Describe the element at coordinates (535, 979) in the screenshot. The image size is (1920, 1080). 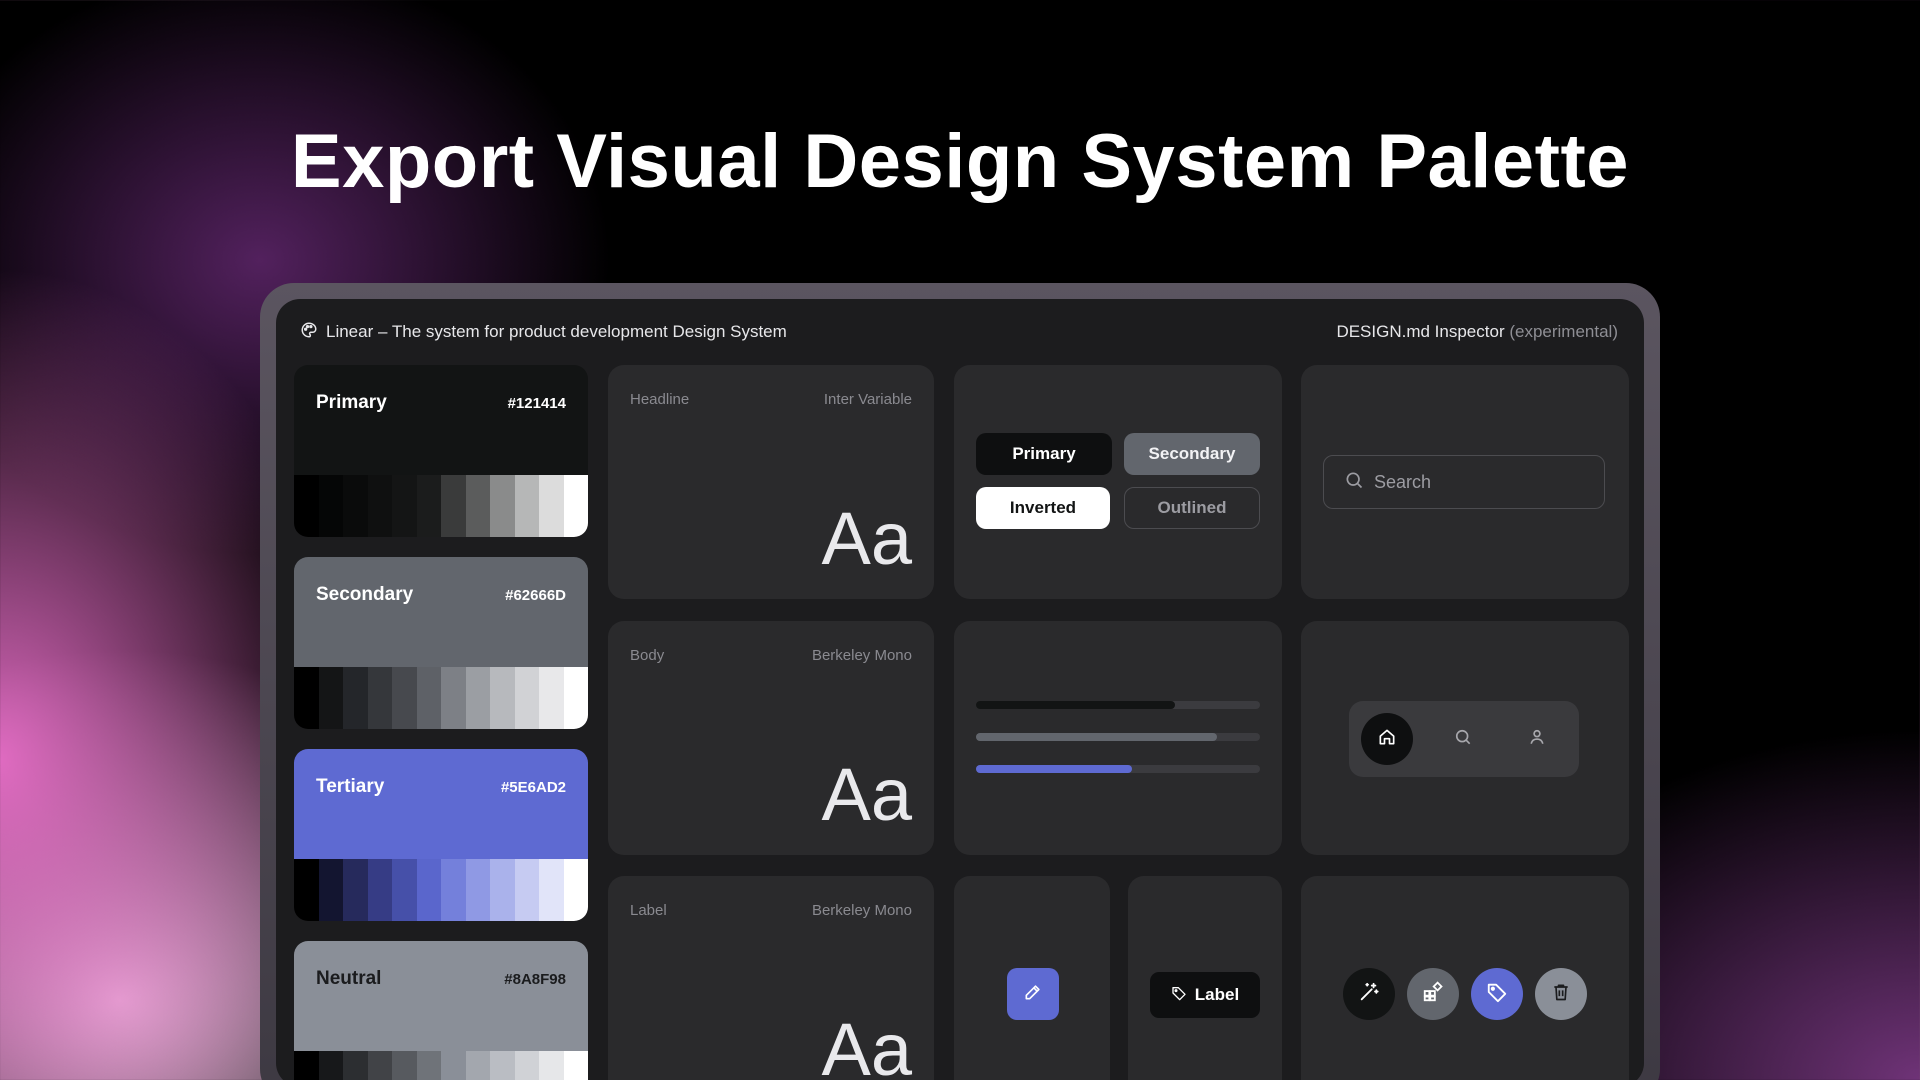
I see `swatch-hex: #8A8F98` at that location.